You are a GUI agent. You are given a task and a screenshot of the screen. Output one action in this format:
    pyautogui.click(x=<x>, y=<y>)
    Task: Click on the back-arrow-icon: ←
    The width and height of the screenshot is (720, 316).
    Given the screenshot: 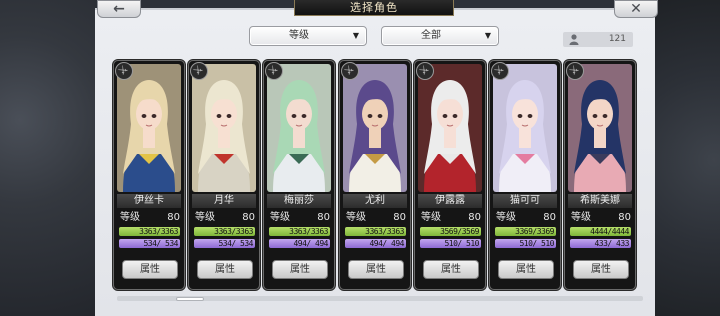 What is the action you would take?
    pyautogui.click(x=119, y=9)
    